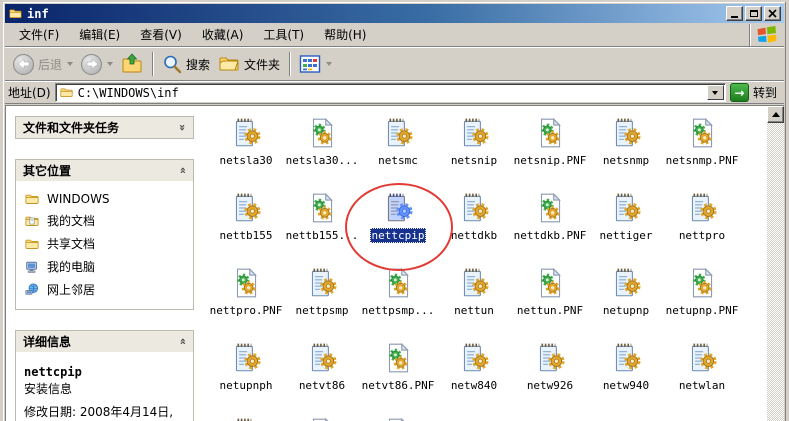 Image resolution: width=789 pixels, height=421 pixels. Describe the element at coordinates (626, 160) in the screenshot. I see `file-label: netsnmp` at that location.